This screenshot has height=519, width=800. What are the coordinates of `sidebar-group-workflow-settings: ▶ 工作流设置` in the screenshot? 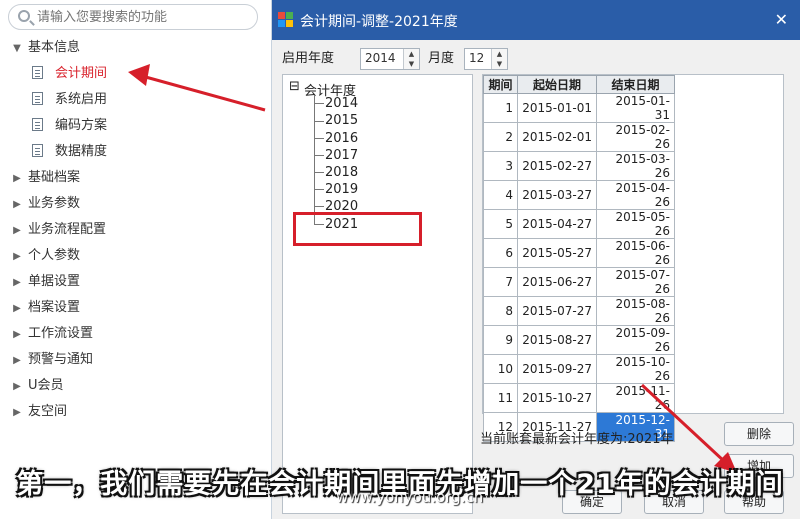 It's located at (46, 334).